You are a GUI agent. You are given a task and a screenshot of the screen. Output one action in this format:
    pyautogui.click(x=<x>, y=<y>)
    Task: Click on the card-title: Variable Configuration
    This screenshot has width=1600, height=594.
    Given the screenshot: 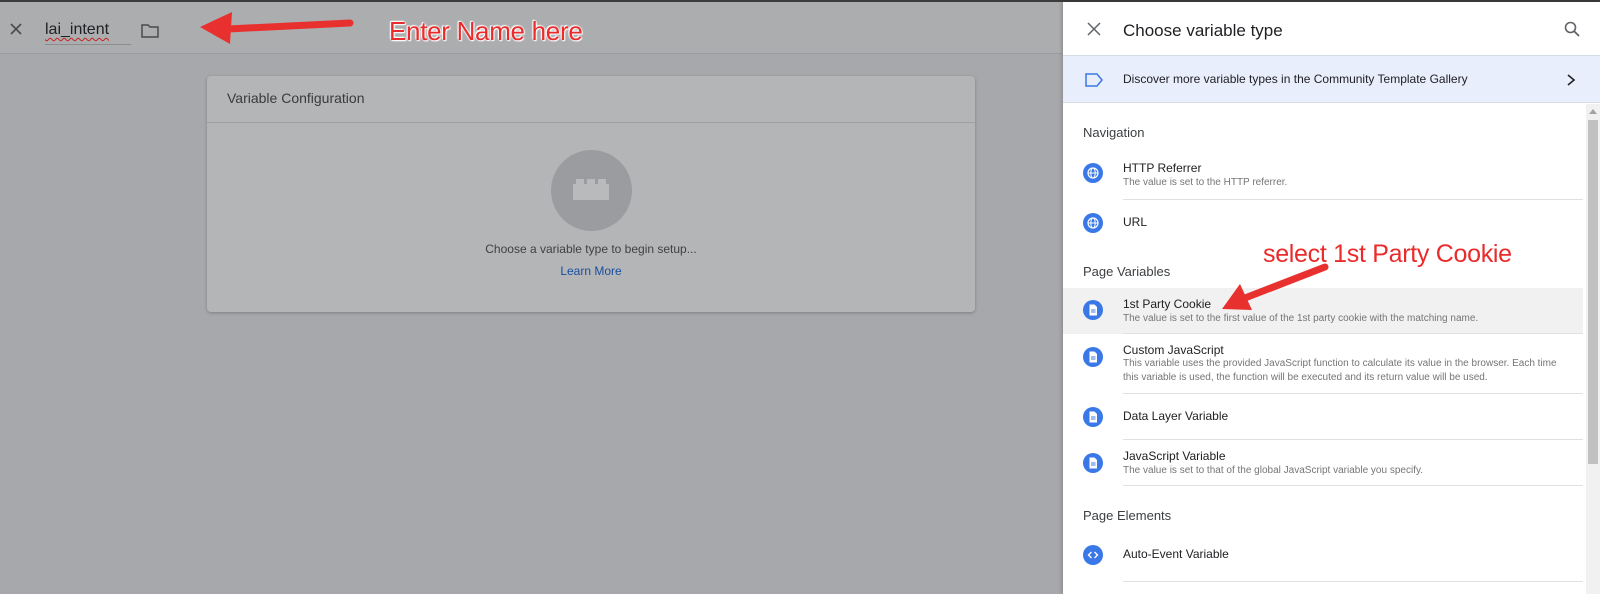 What is the action you would take?
    pyautogui.click(x=296, y=98)
    